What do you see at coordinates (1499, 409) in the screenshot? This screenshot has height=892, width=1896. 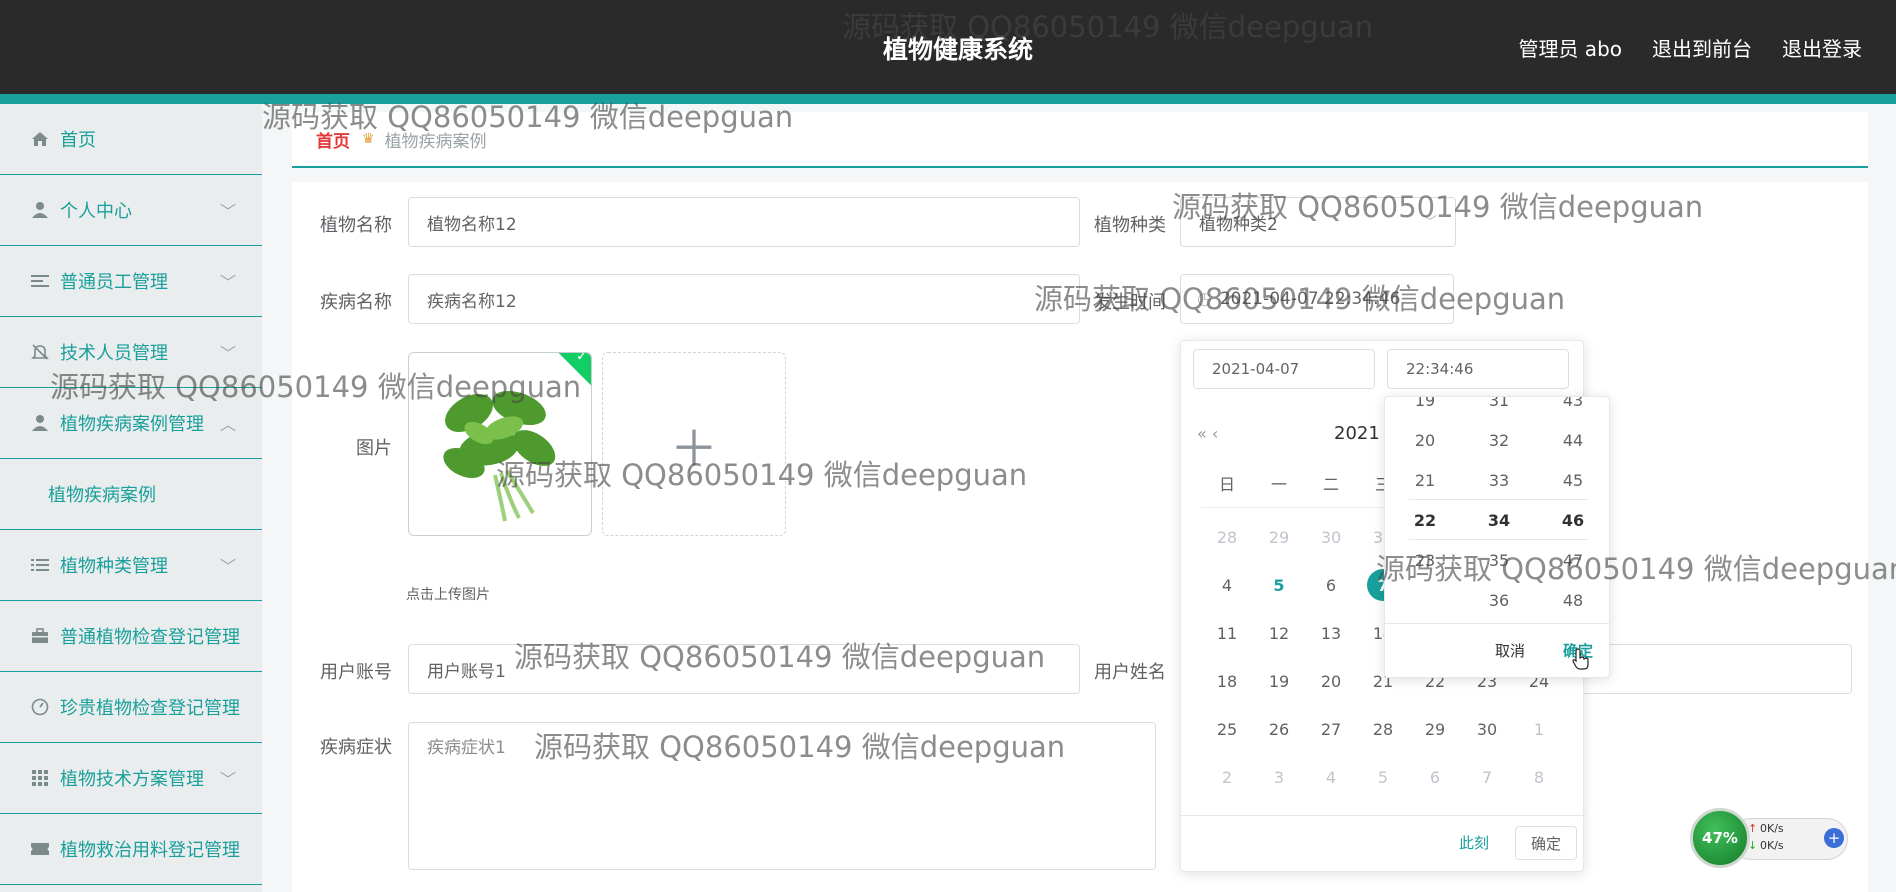 I see `time-option: 31` at bounding box center [1499, 409].